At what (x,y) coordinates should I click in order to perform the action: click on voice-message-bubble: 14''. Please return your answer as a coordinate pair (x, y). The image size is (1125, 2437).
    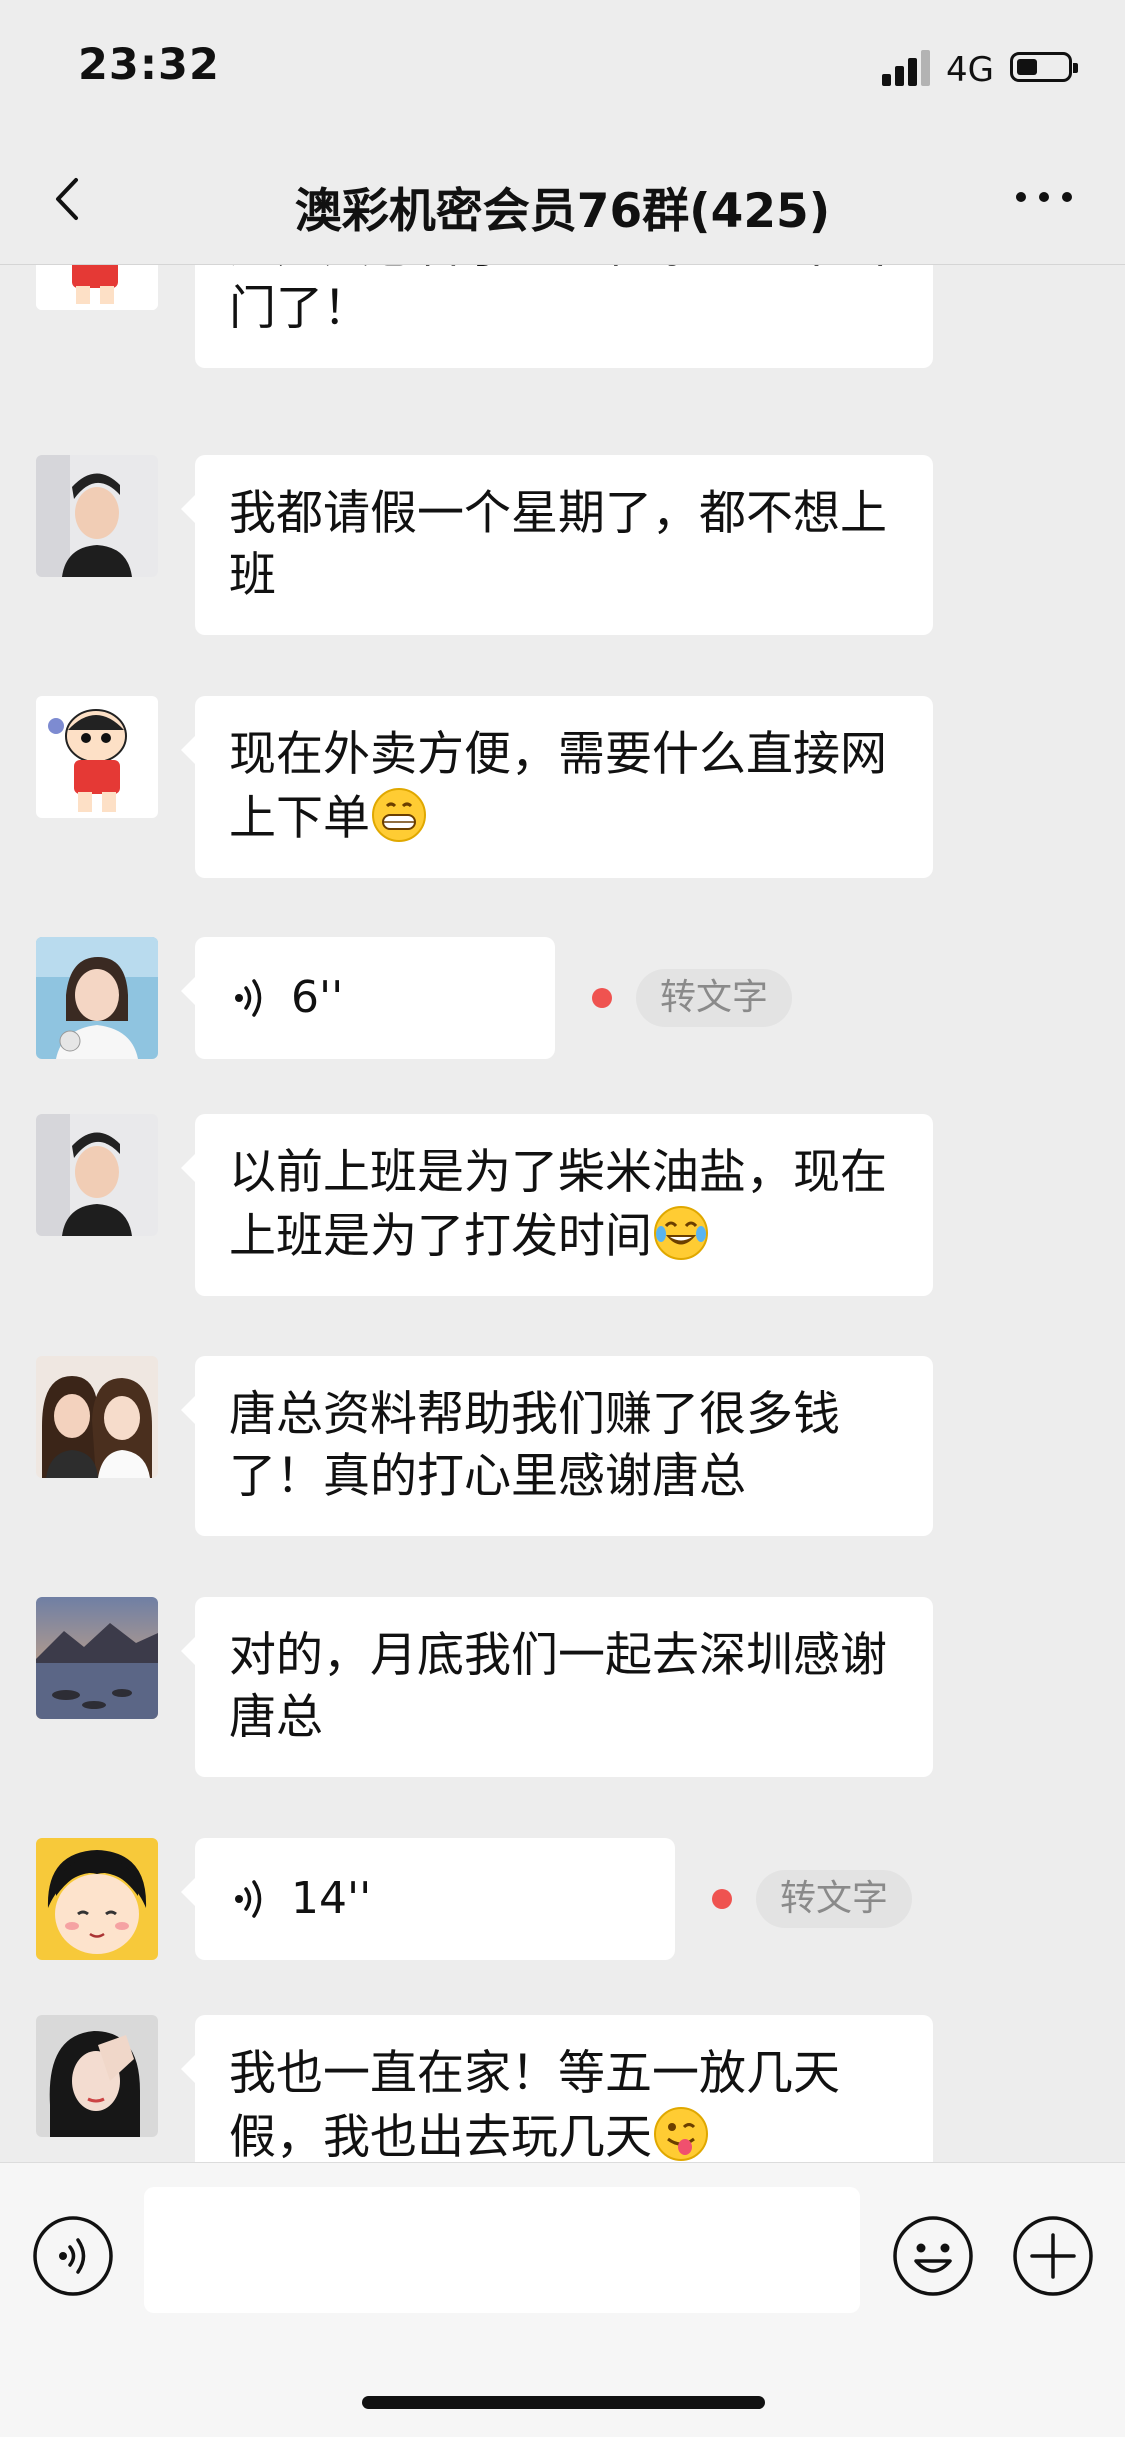
    Looking at the image, I should click on (428, 1899).